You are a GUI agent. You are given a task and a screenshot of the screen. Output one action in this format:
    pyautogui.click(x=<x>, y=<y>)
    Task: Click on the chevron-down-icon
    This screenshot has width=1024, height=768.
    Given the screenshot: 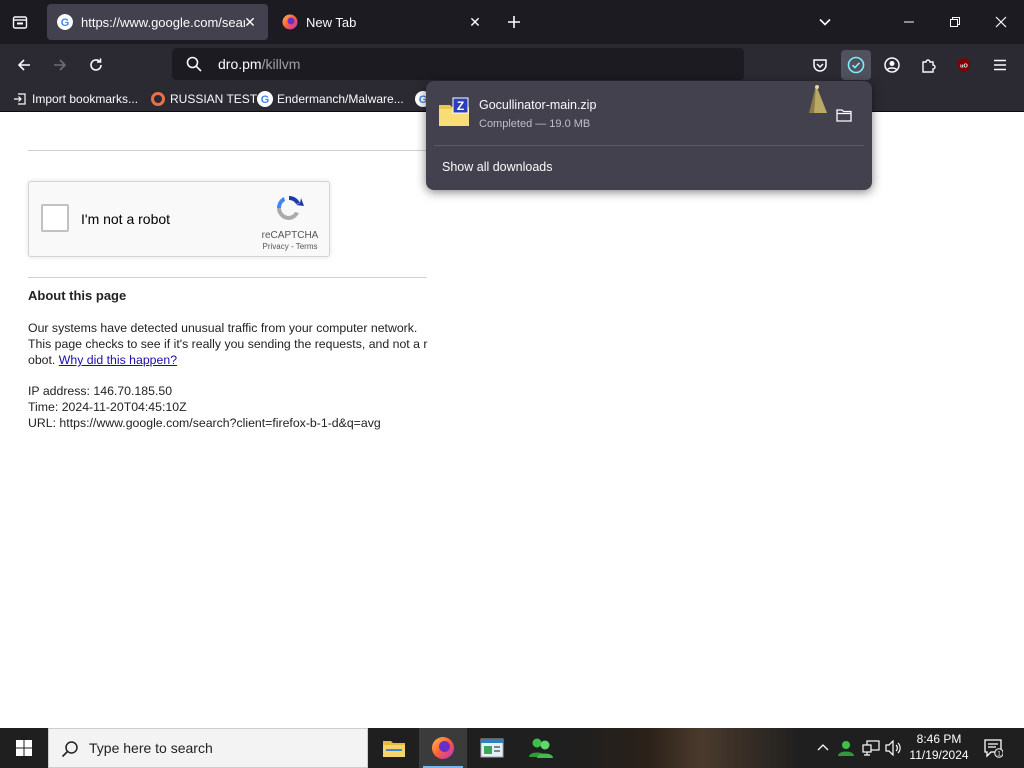 What is the action you would take?
    pyautogui.click(x=825, y=22)
    